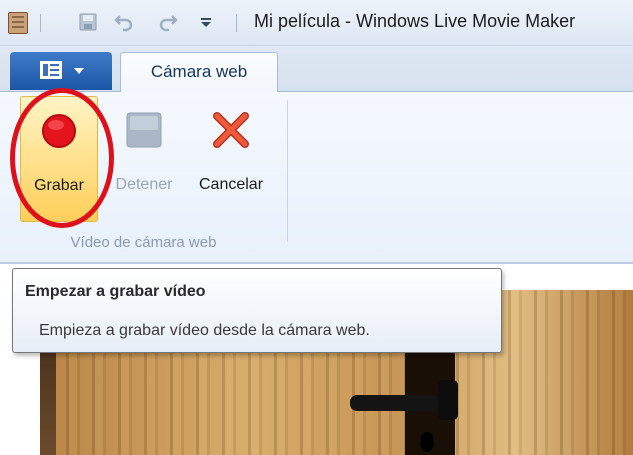 This screenshot has height=455, width=633. Describe the element at coordinates (206, 22) in the screenshot. I see `customize-dropdown-icon` at that location.